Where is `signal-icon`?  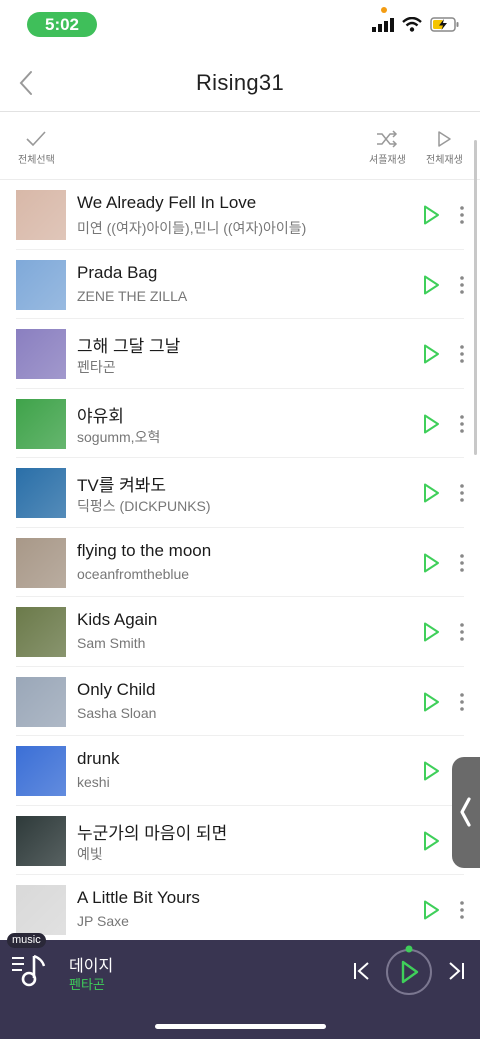
signal-icon is located at coordinates (383, 24).